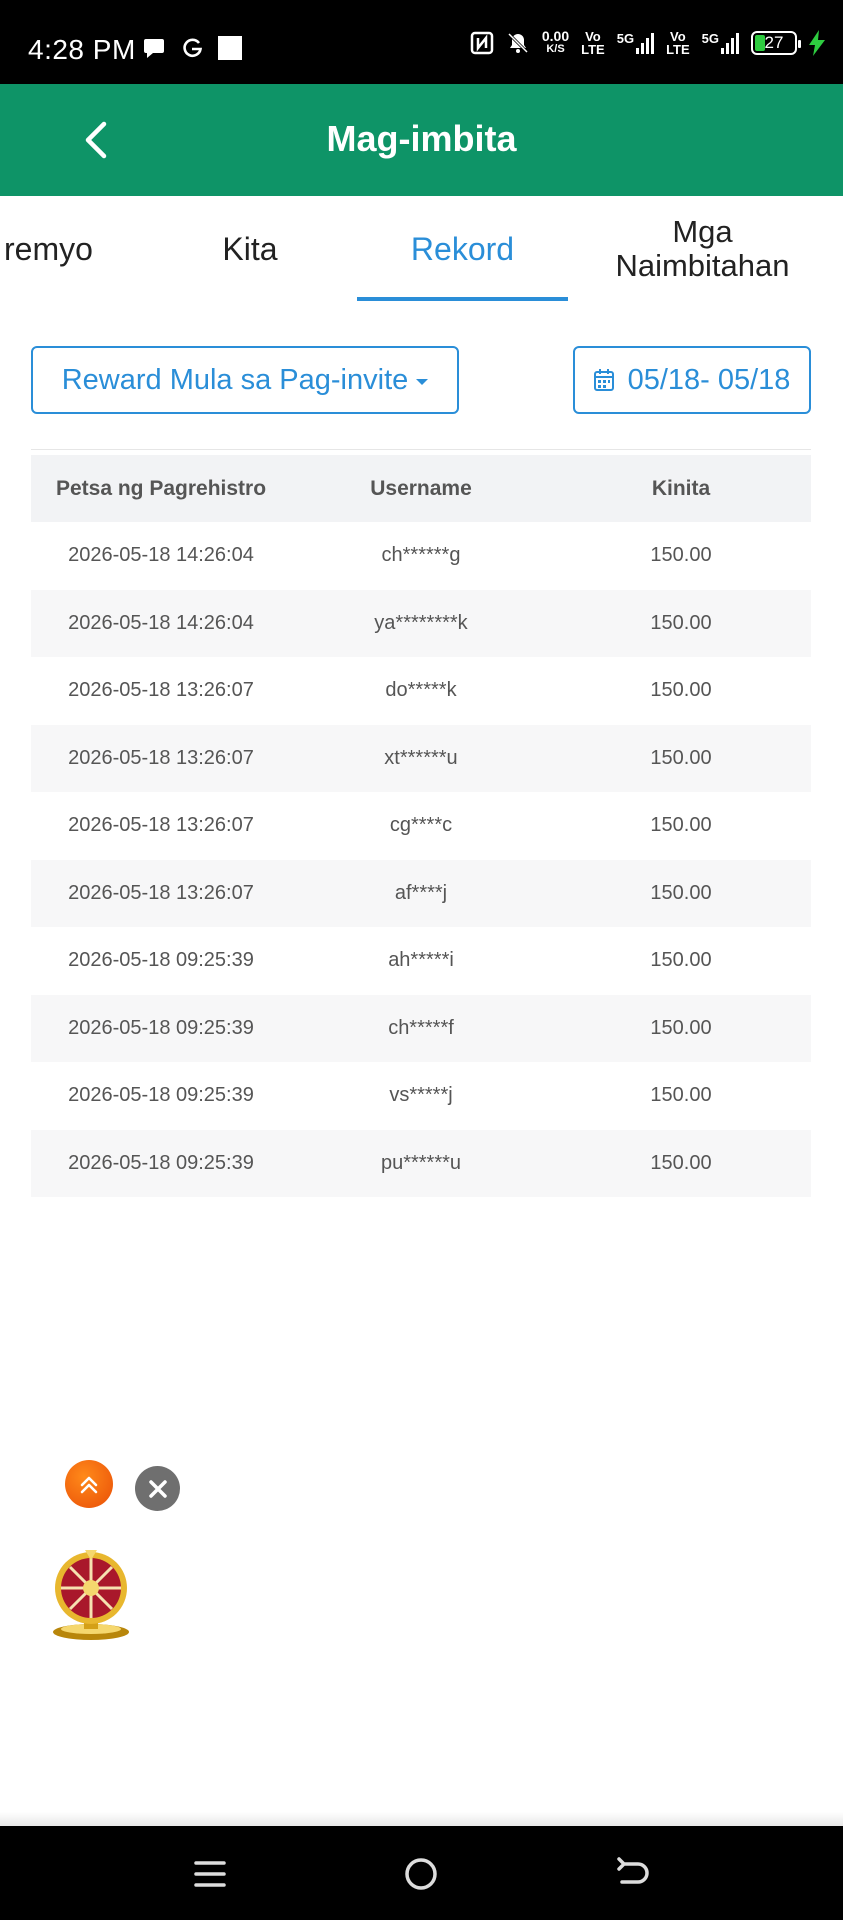 The height and width of the screenshot is (1920, 843). I want to click on home-nav-button, so click(421, 1874).